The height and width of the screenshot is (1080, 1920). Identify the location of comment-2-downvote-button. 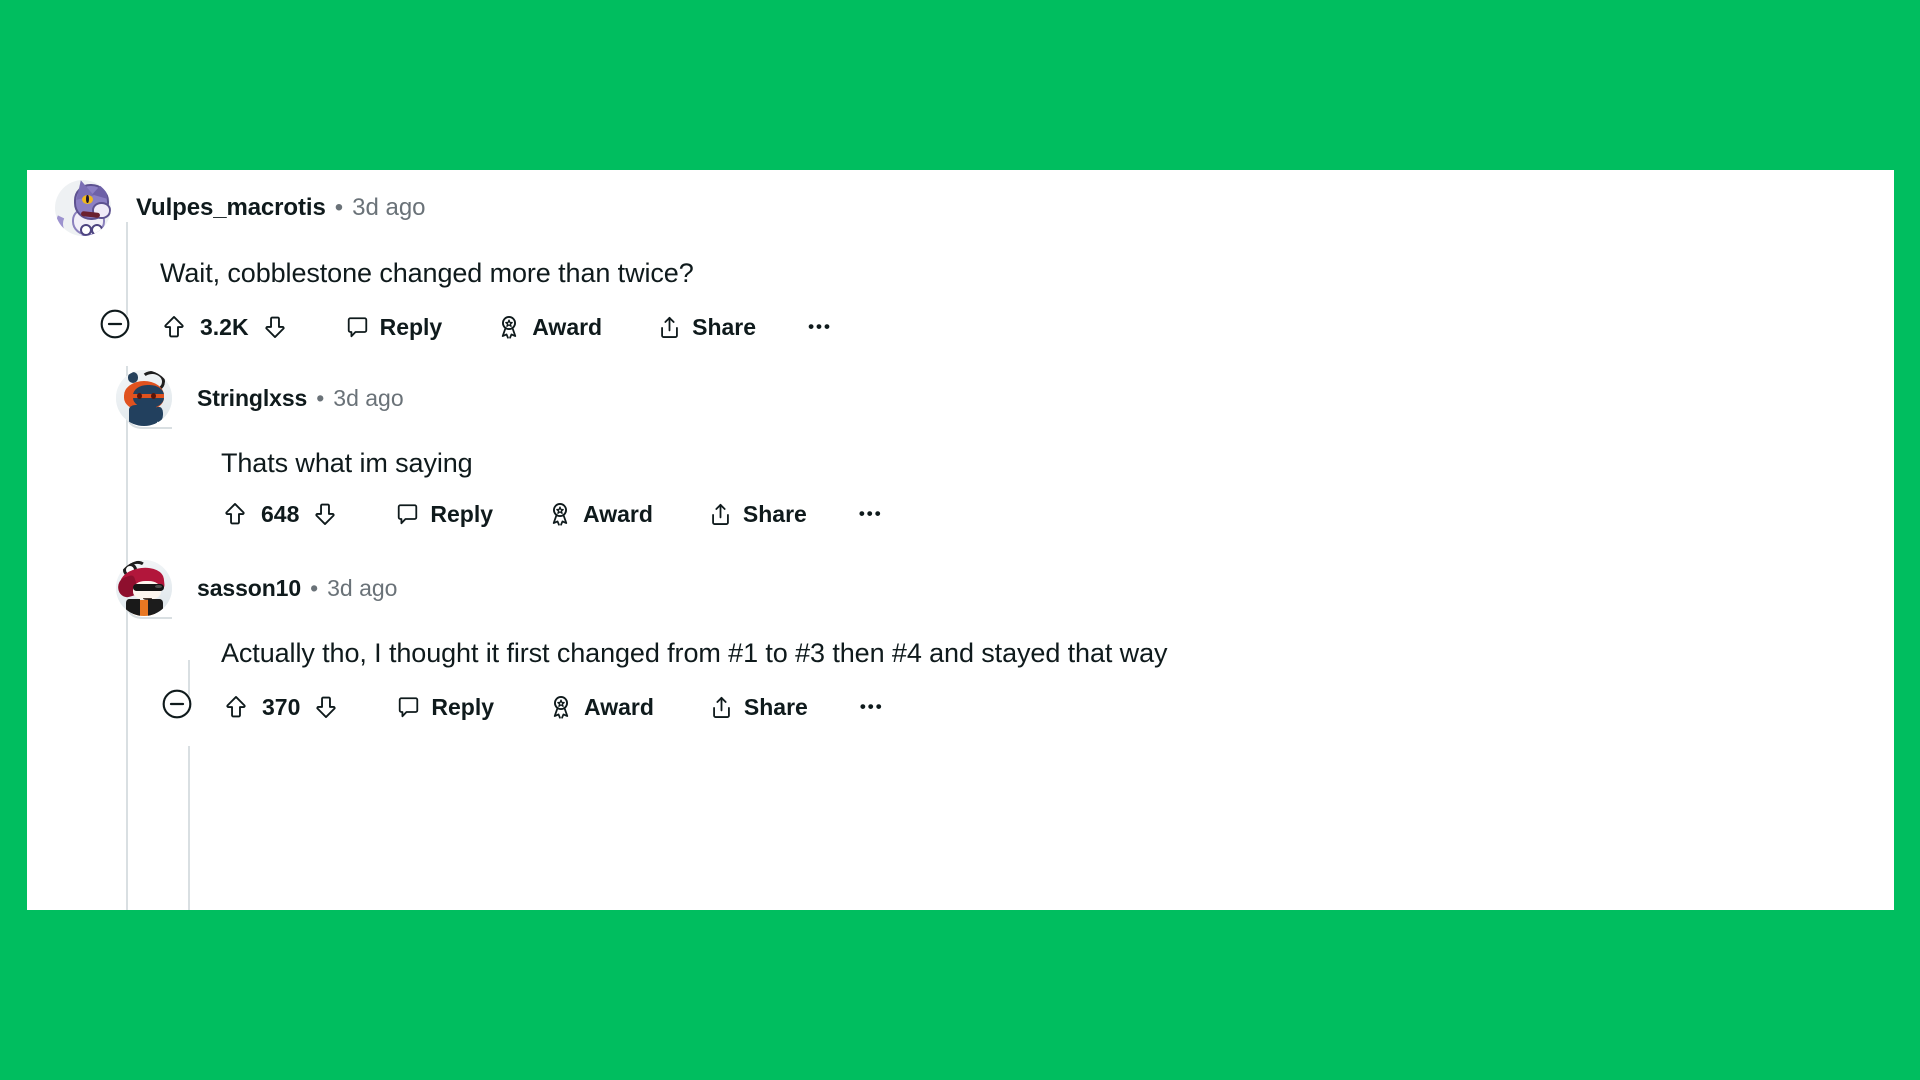
(325, 514).